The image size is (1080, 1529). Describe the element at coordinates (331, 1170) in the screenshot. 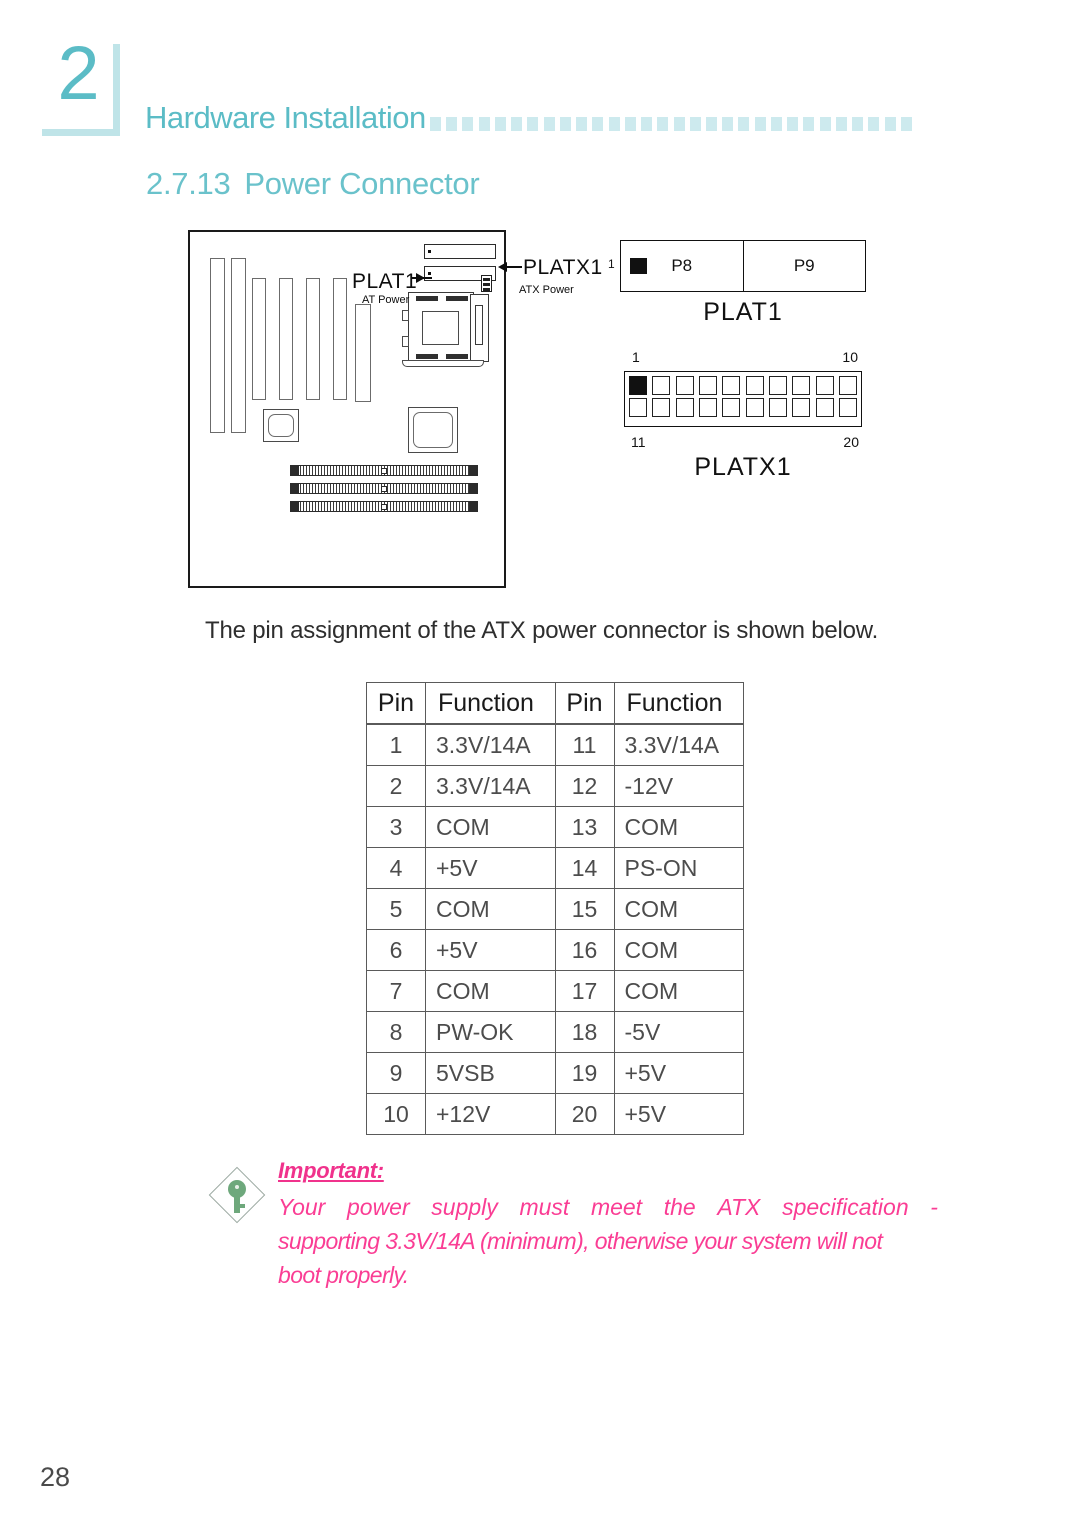

I see `important-label: Important:` at that location.